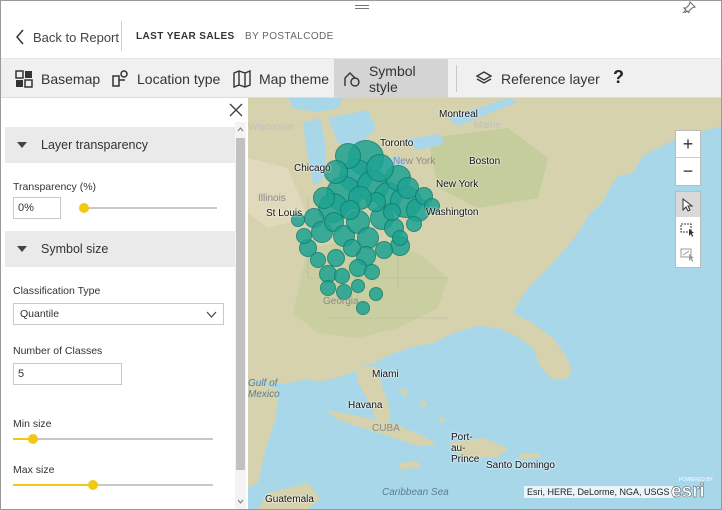 Image resolution: width=722 pixels, height=510 pixels. I want to click on region-label: Wisconsin, so click(271, 127).